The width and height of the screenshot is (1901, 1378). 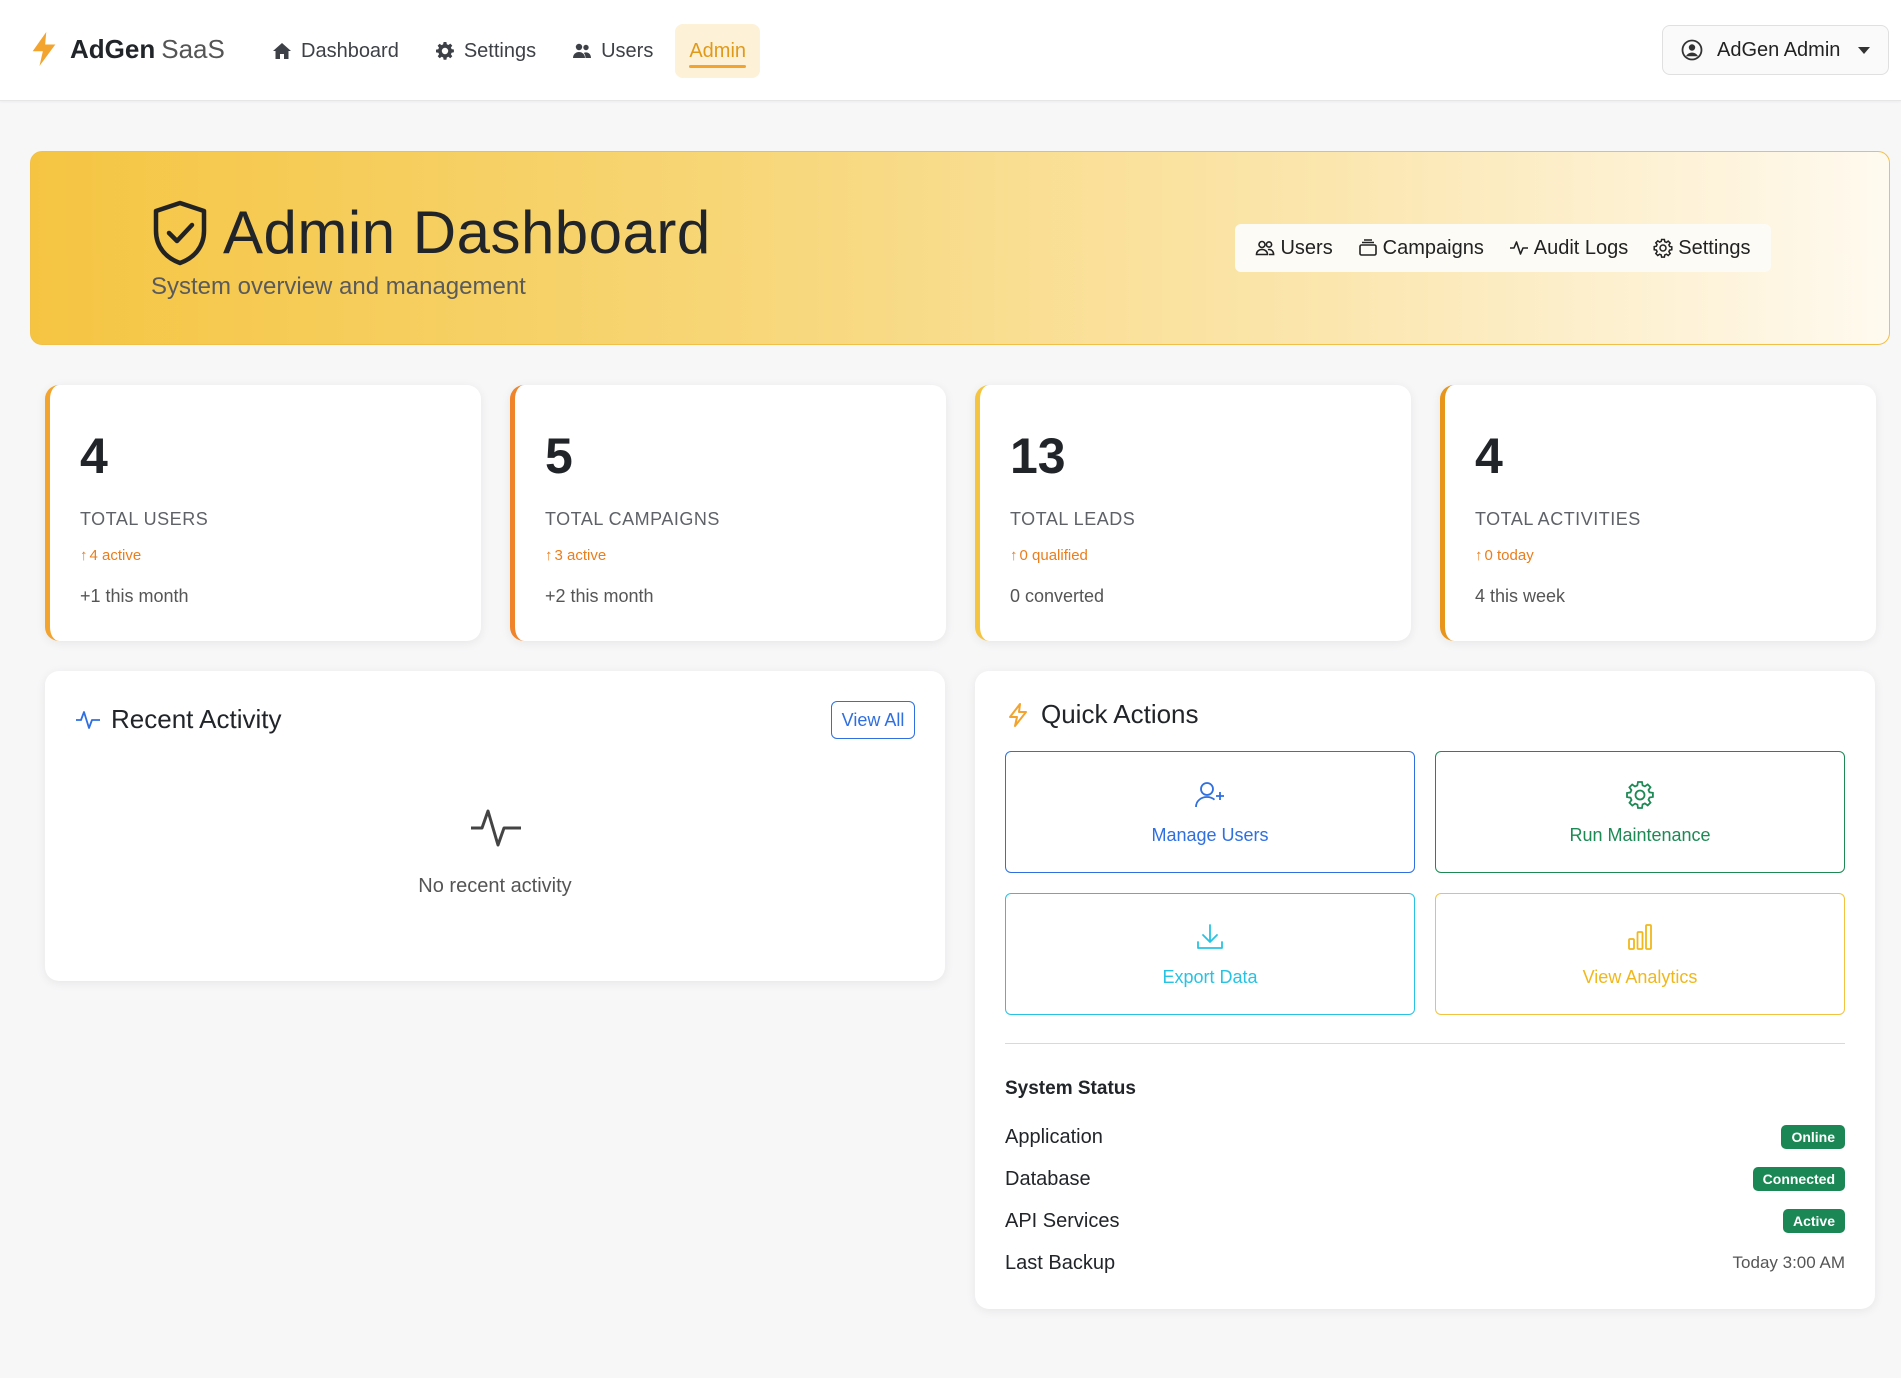 What do you see at coordinates (1425, 1221) in the screenshot?
I see `status-row-api-services: API Services Active` at bounding box center [1425, 1221].